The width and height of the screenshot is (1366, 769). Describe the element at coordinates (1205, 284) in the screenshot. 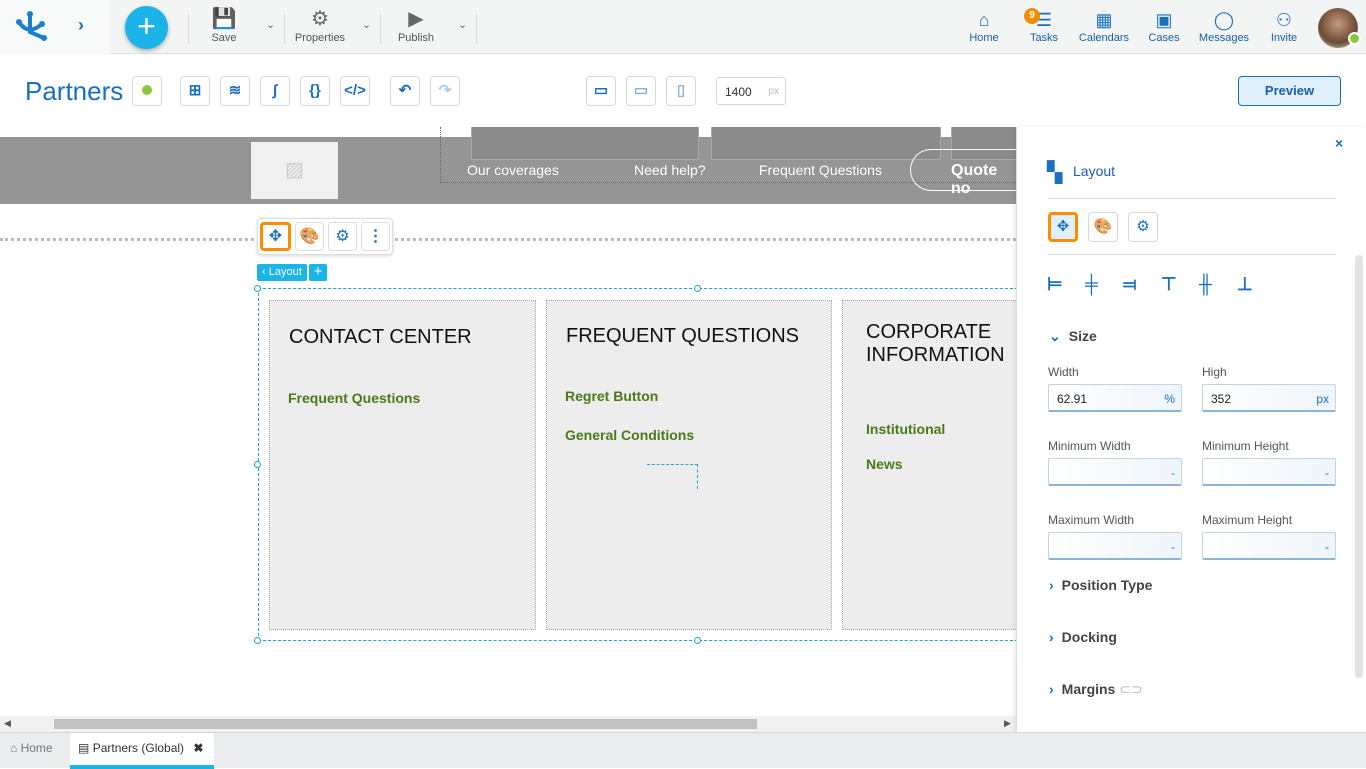

I see `align-middle-icon: ╫` at that location.